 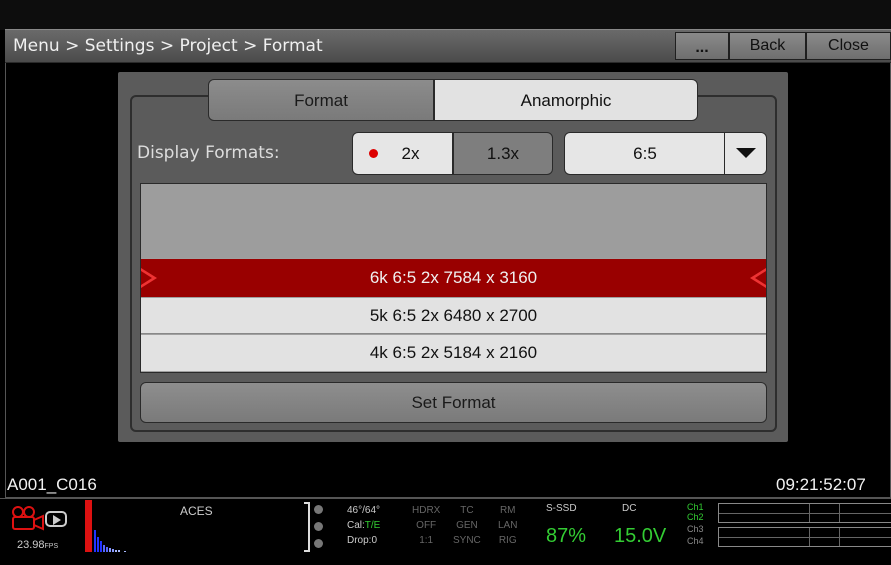 I want to click on aspect-ratio-value: 6:5, so click(x=645, y=153).